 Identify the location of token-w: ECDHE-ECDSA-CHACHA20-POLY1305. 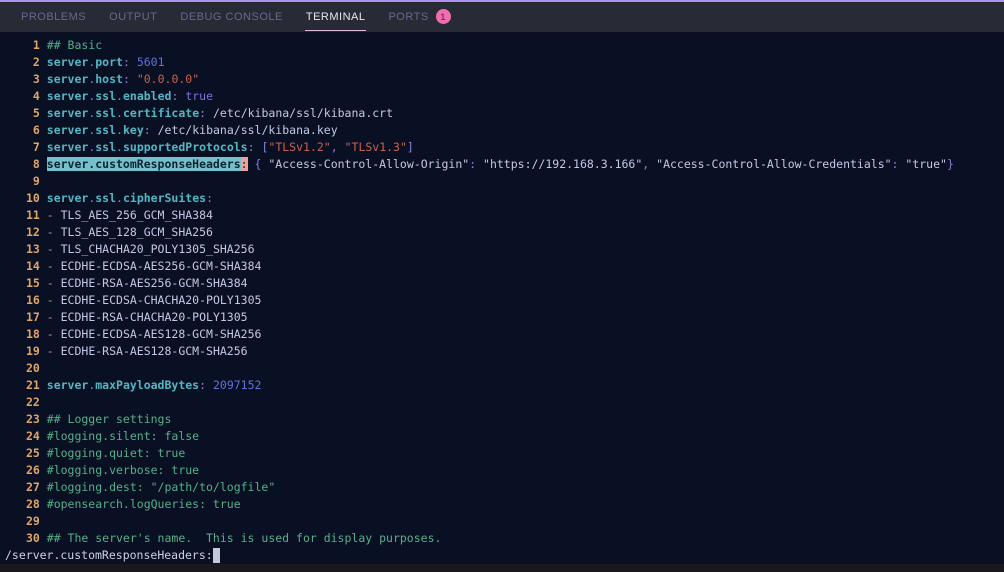
(157, 300).